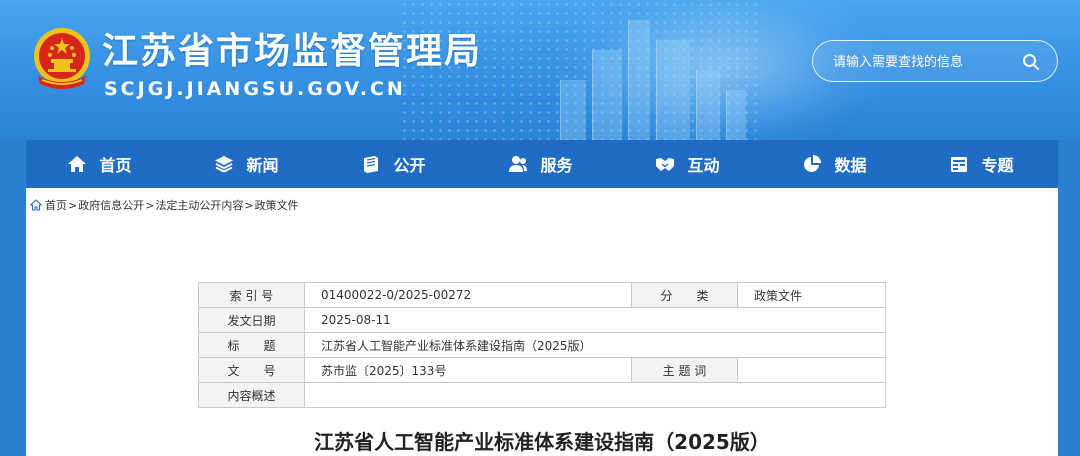 This screenshot has height=456, width=1080. I want to click on nav-item-label: 新闻, so click(262, 165).